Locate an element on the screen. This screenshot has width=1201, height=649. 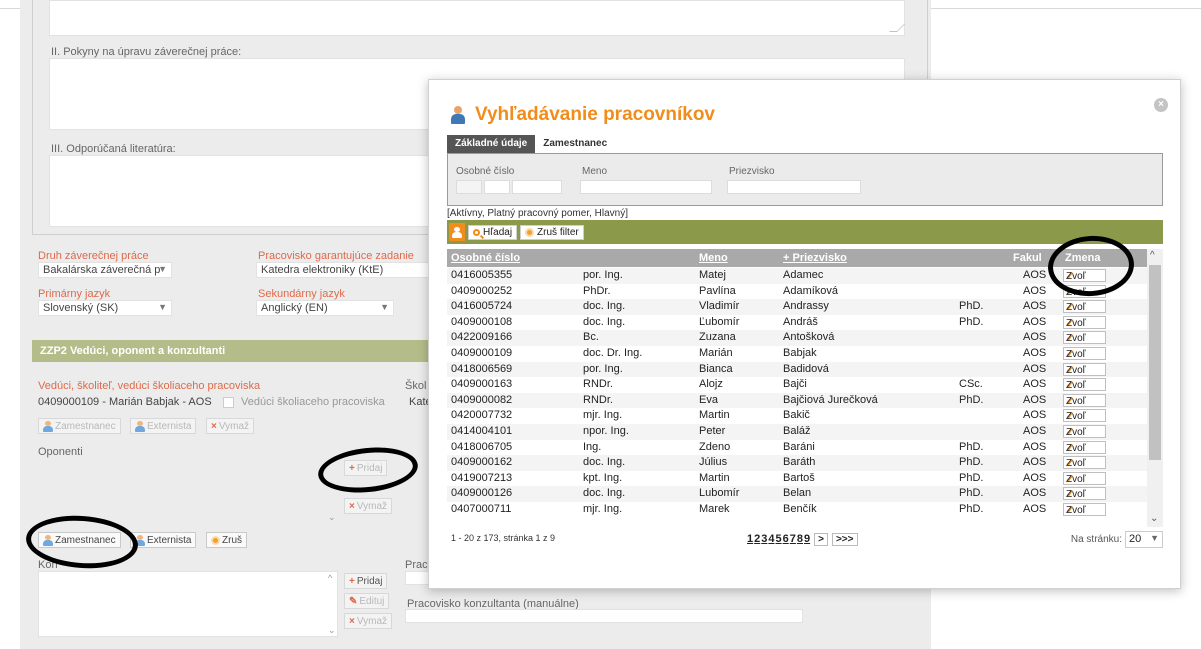
druh-label: Druh záverečnej práce is located at coordinates (93, 256).